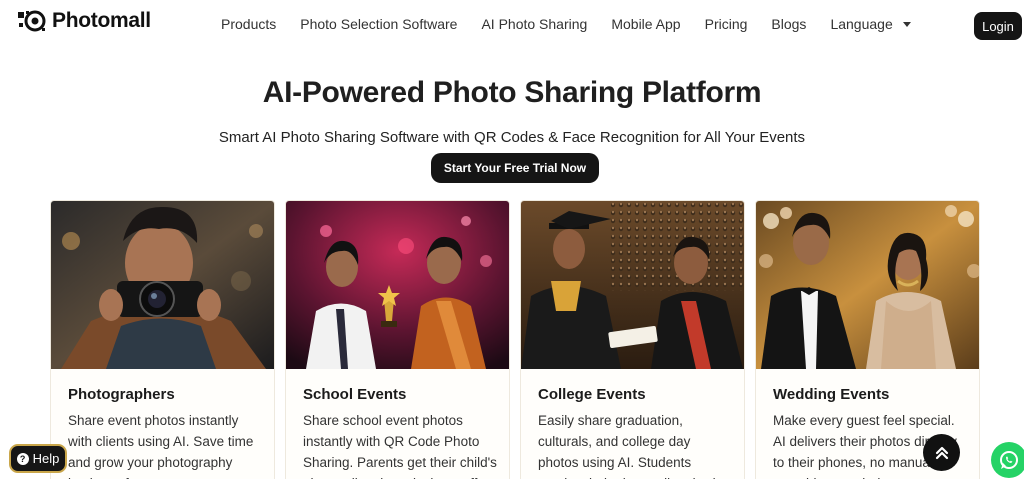  I want to click on card-title: School Events, so click(355, 394).